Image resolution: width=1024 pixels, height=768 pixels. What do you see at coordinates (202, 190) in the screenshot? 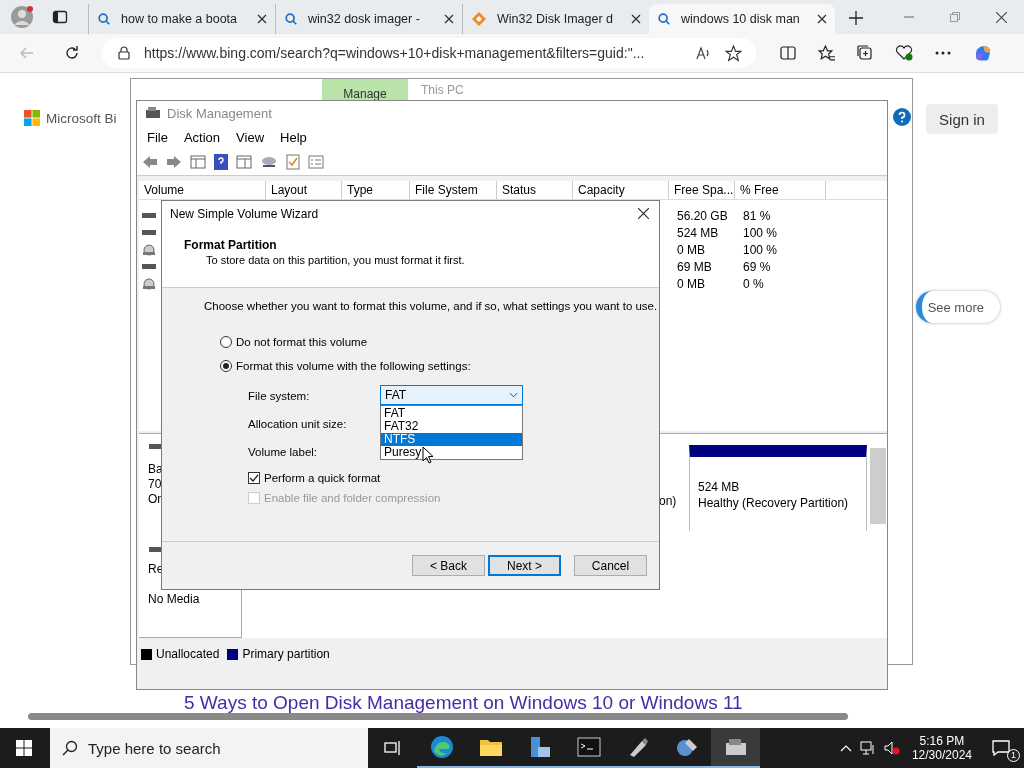
I see `column-header: Volume` at bounding box center [202, 190].